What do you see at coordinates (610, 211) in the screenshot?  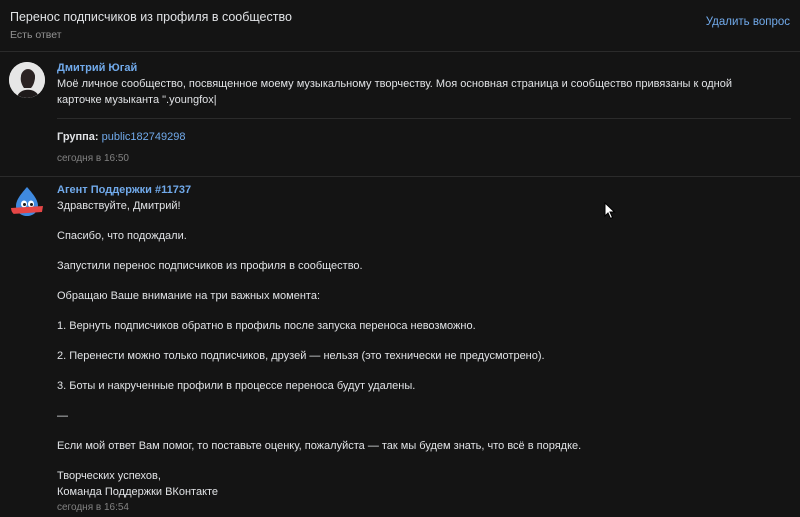 I see `mouse-cursor-icon` at bounding box center [610, 211].